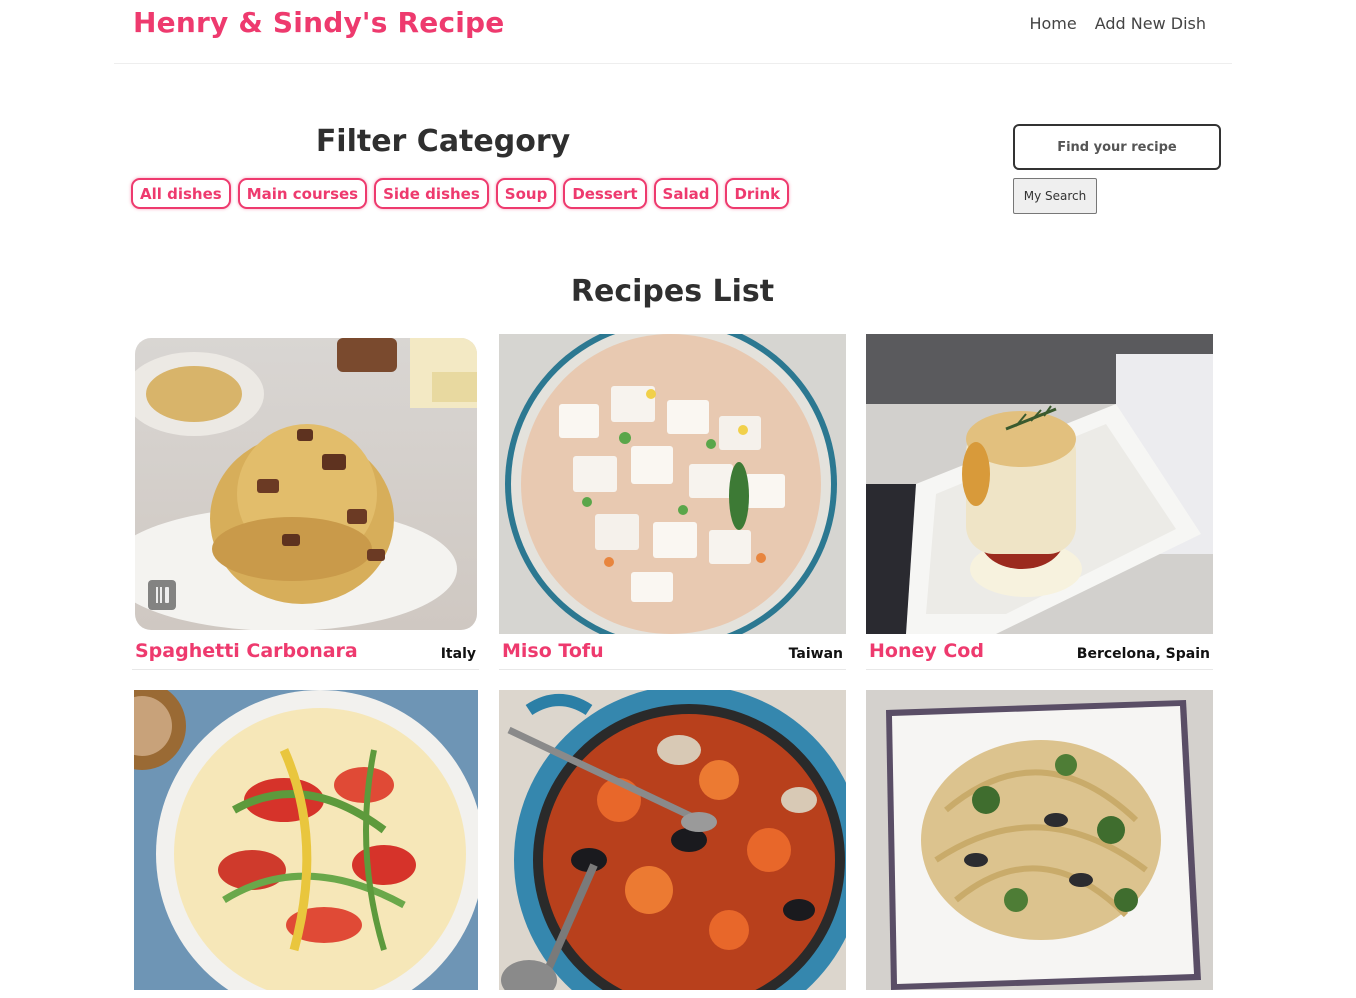  What do you see at coordinates (431, 193) in the screenshot?
I see `filter-chip-side-dishes: Side dishes` at bounding box center [431, 193].